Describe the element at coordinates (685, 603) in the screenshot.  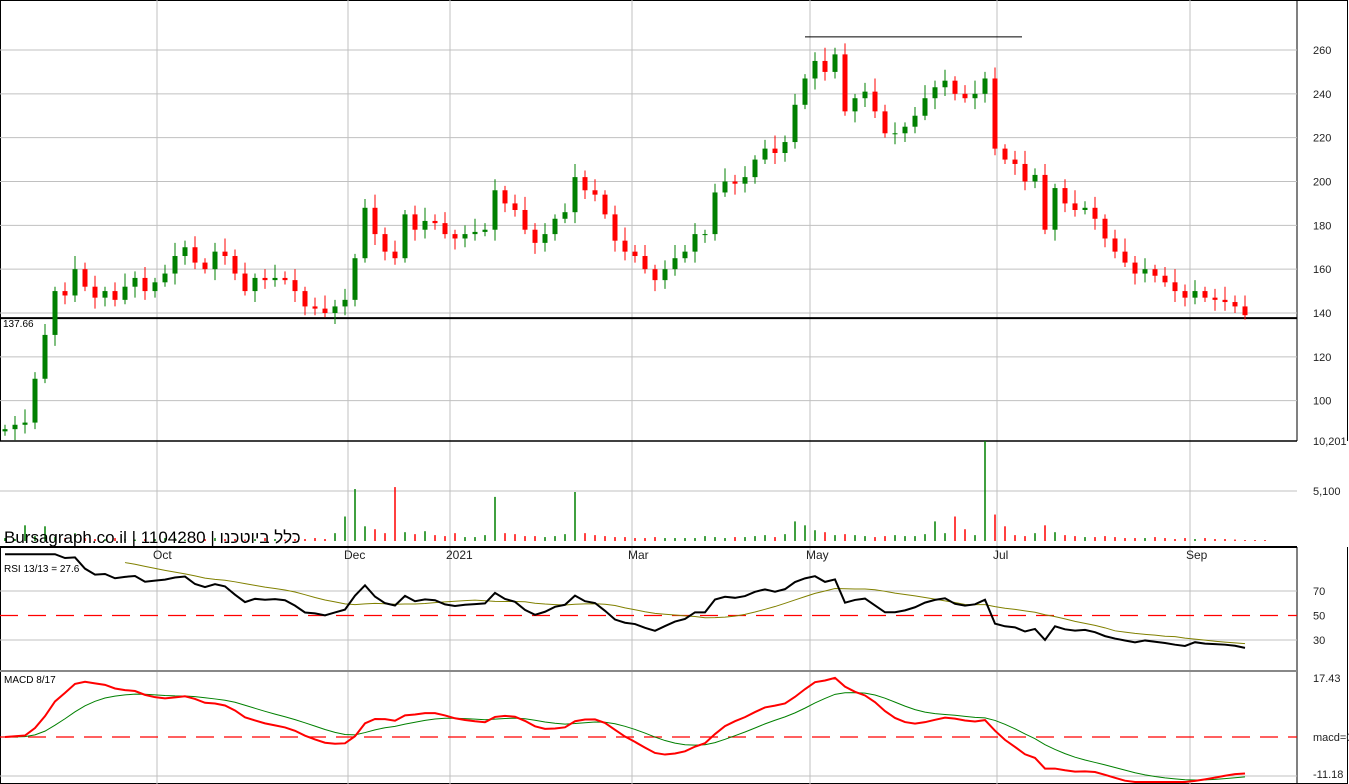
I see `rsi-signal-line` at that location.